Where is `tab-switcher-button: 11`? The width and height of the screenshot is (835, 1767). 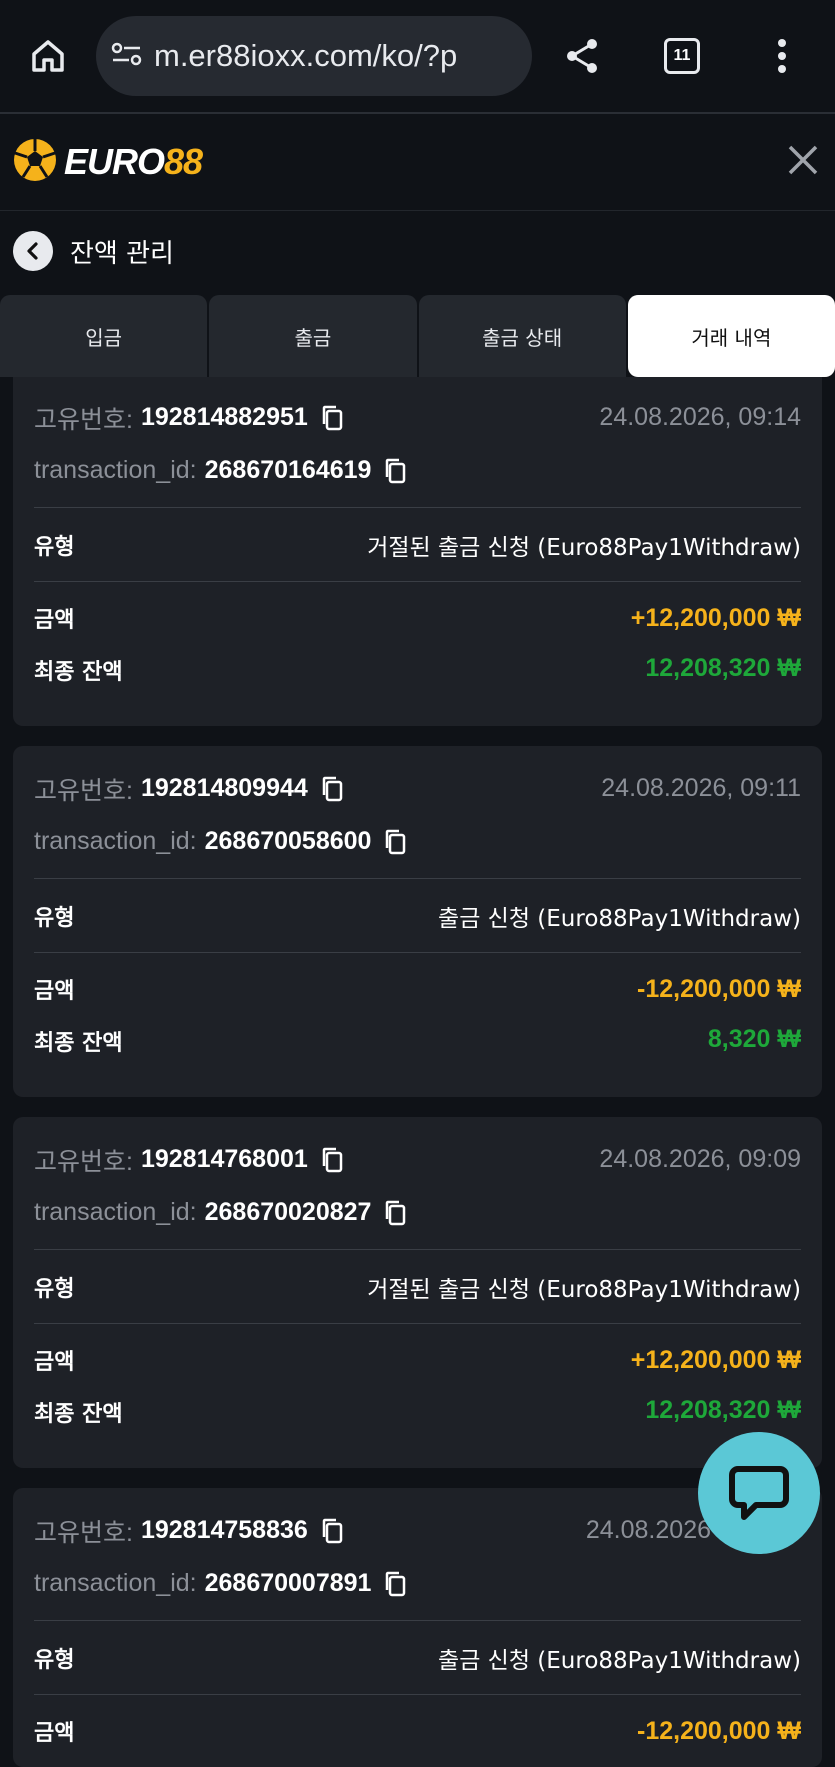 tab-switcher-button: 11 is located at coordinates (682, 56).